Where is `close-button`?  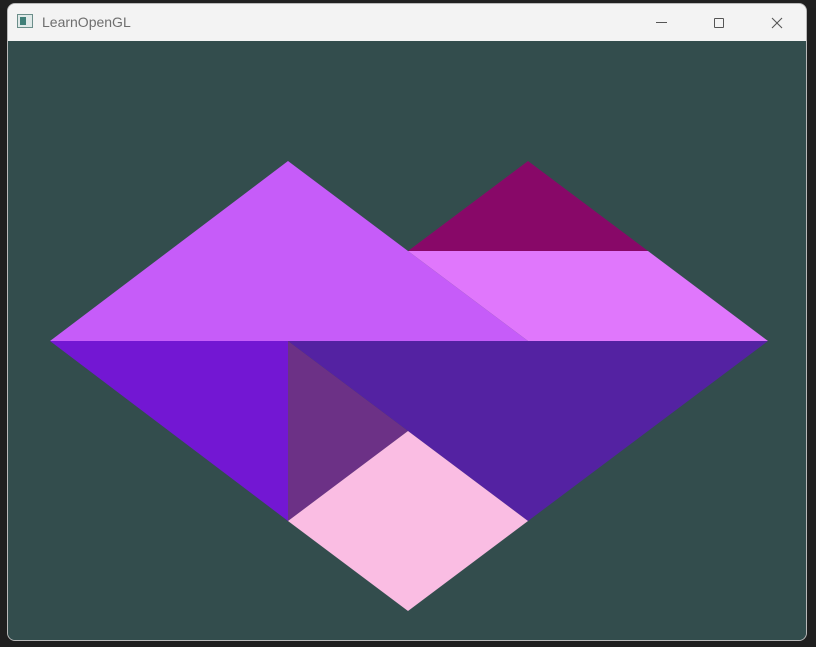
close-button is located at coordinates (777, 22).